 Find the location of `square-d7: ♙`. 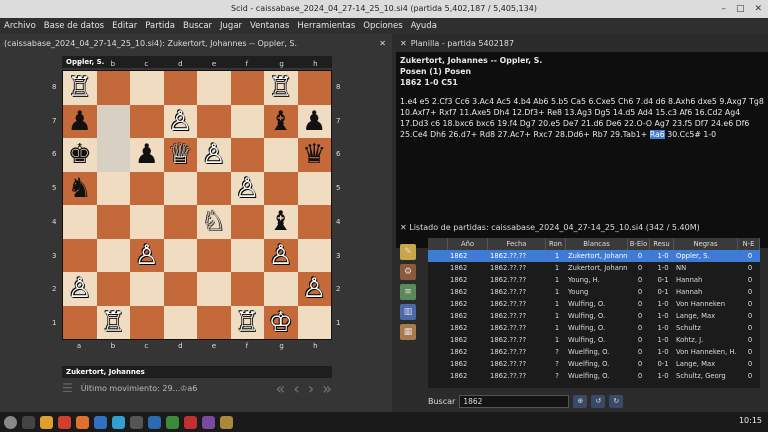

square-d7: ♙ is located at coordinates (180, 121).